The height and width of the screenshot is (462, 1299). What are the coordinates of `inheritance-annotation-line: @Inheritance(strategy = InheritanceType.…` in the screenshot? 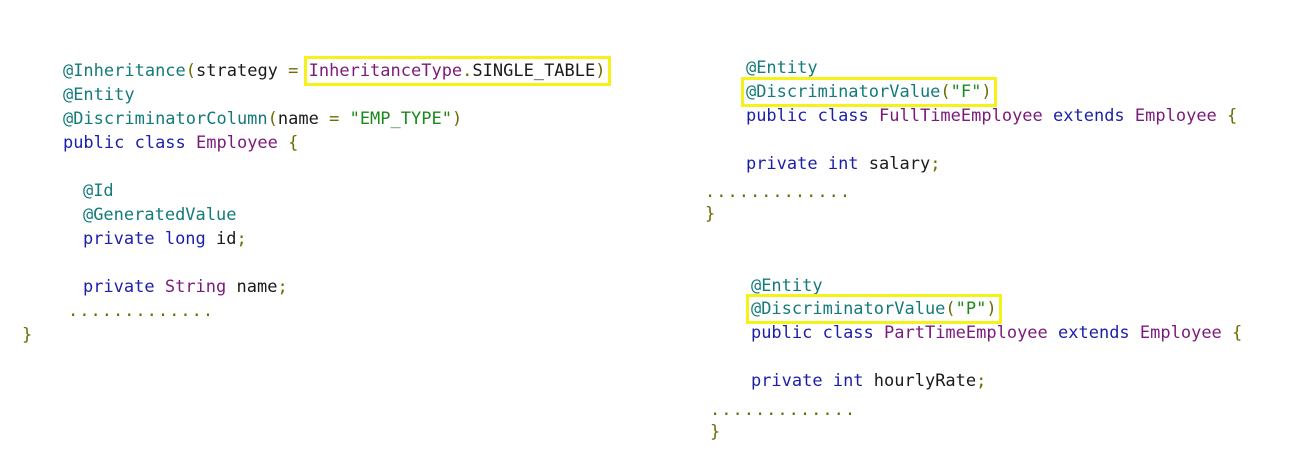 It's located at (316, 60).